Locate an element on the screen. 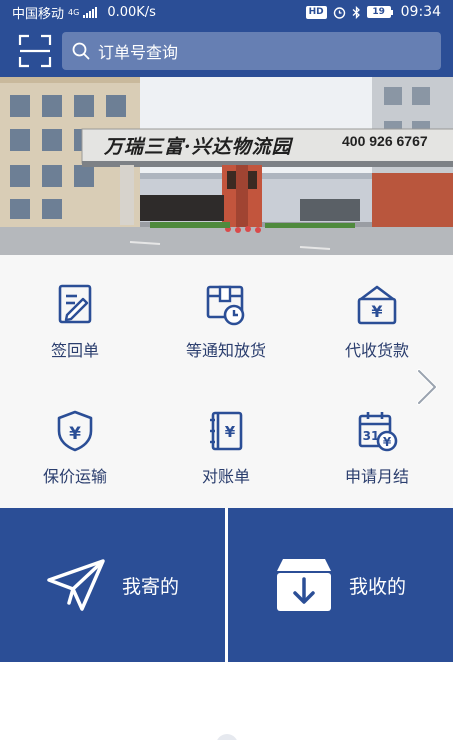 This screenshot has width=453, height=740. battery-level: 19 is located at coordinates (378, 12).